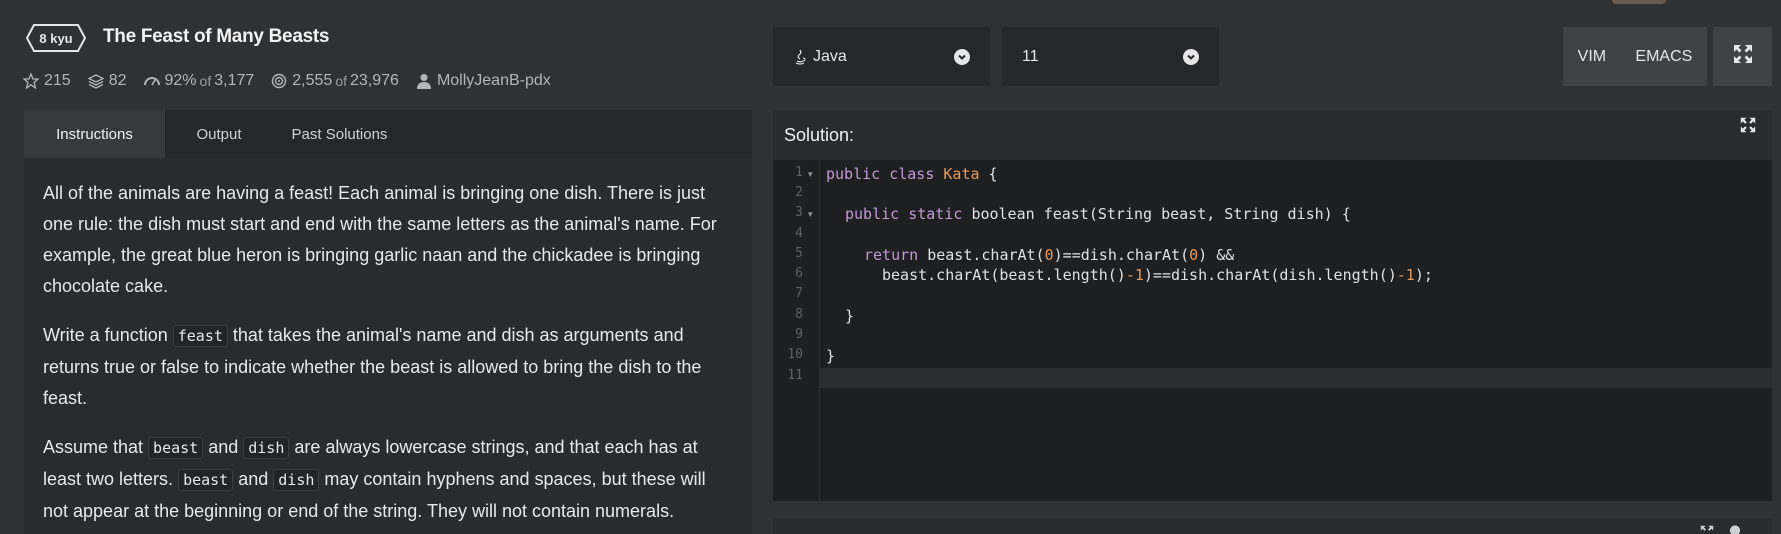  Describe the element at coordinates (334, 81) in the screenshot. I see `completed-stat: 2,555 of 23,976` at that location.